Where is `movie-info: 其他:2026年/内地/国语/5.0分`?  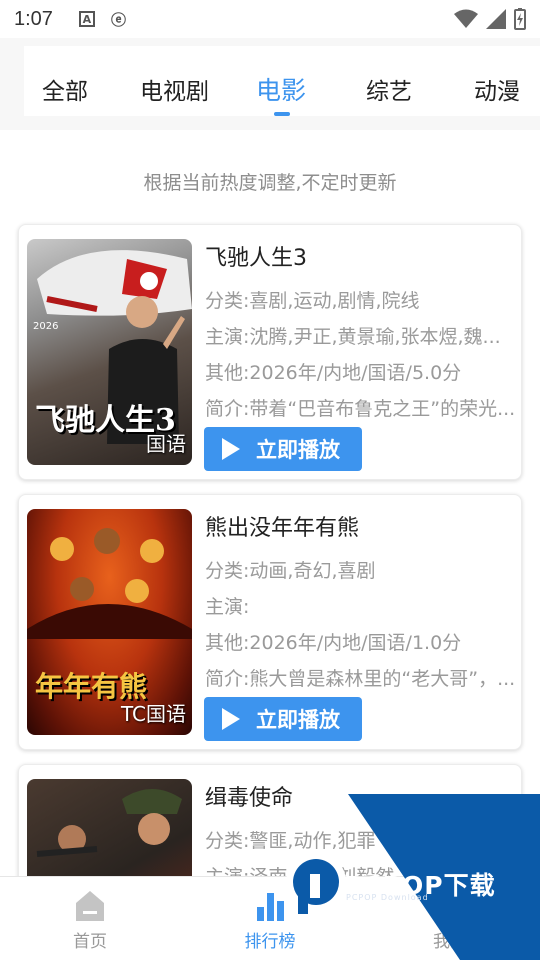 movie-info: 其他:2026年/内地/国语/5.0分 is located at coordinates (333, 373).